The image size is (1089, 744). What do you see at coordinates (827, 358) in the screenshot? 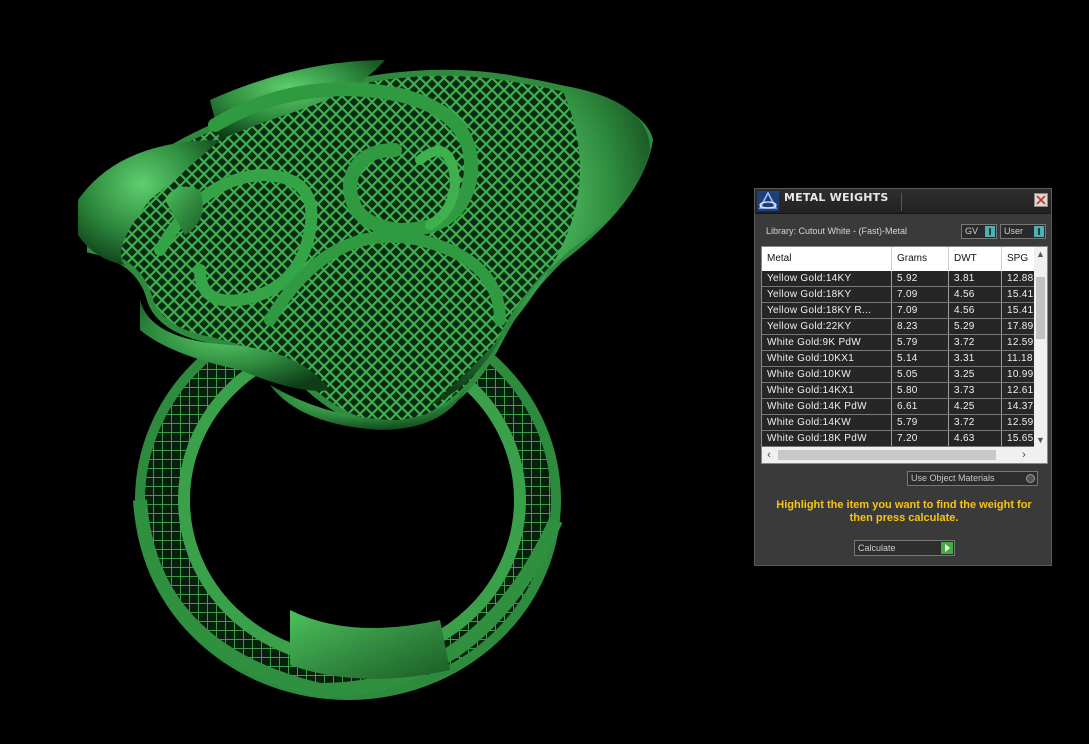
I see `cell-metal: White Gold:10KX1` at bounding box center [827, 358].